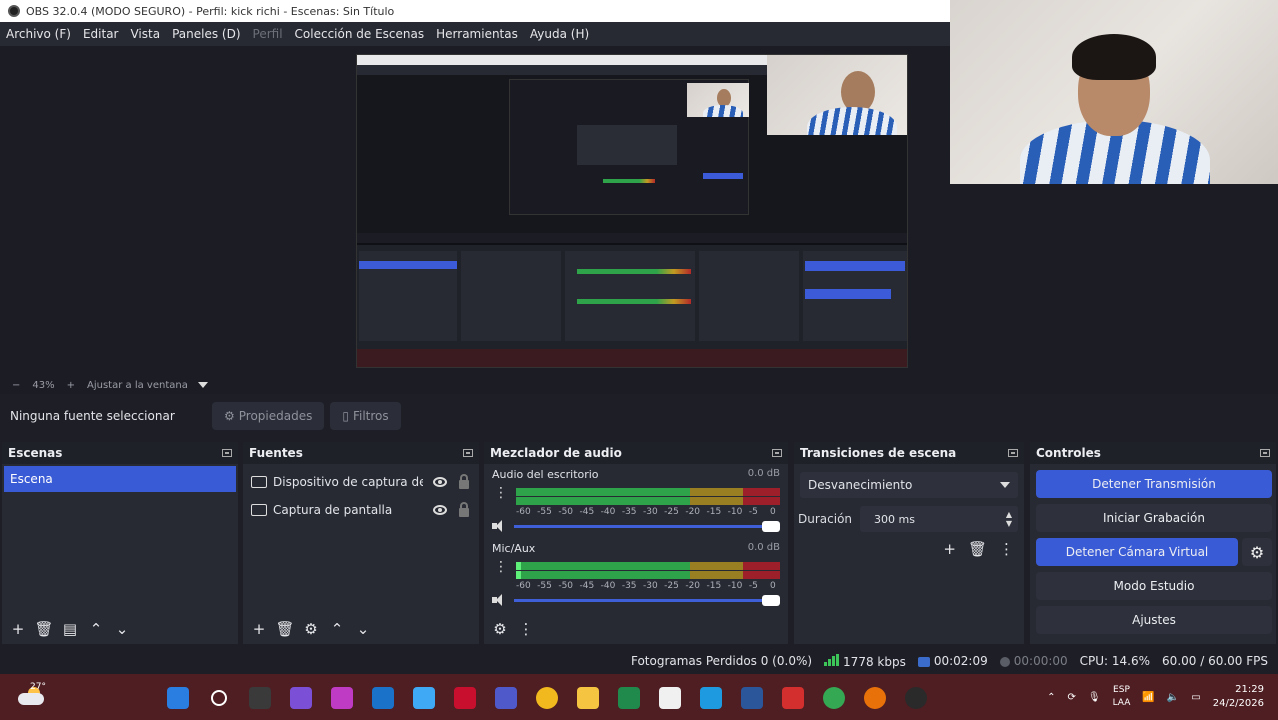 Image resolution: width=1278 pixels, height=720 pixels. Describe the element at coordinates (1006, 549) in the screenshot. I see `transition-menu-icon: ⋮` at that location.